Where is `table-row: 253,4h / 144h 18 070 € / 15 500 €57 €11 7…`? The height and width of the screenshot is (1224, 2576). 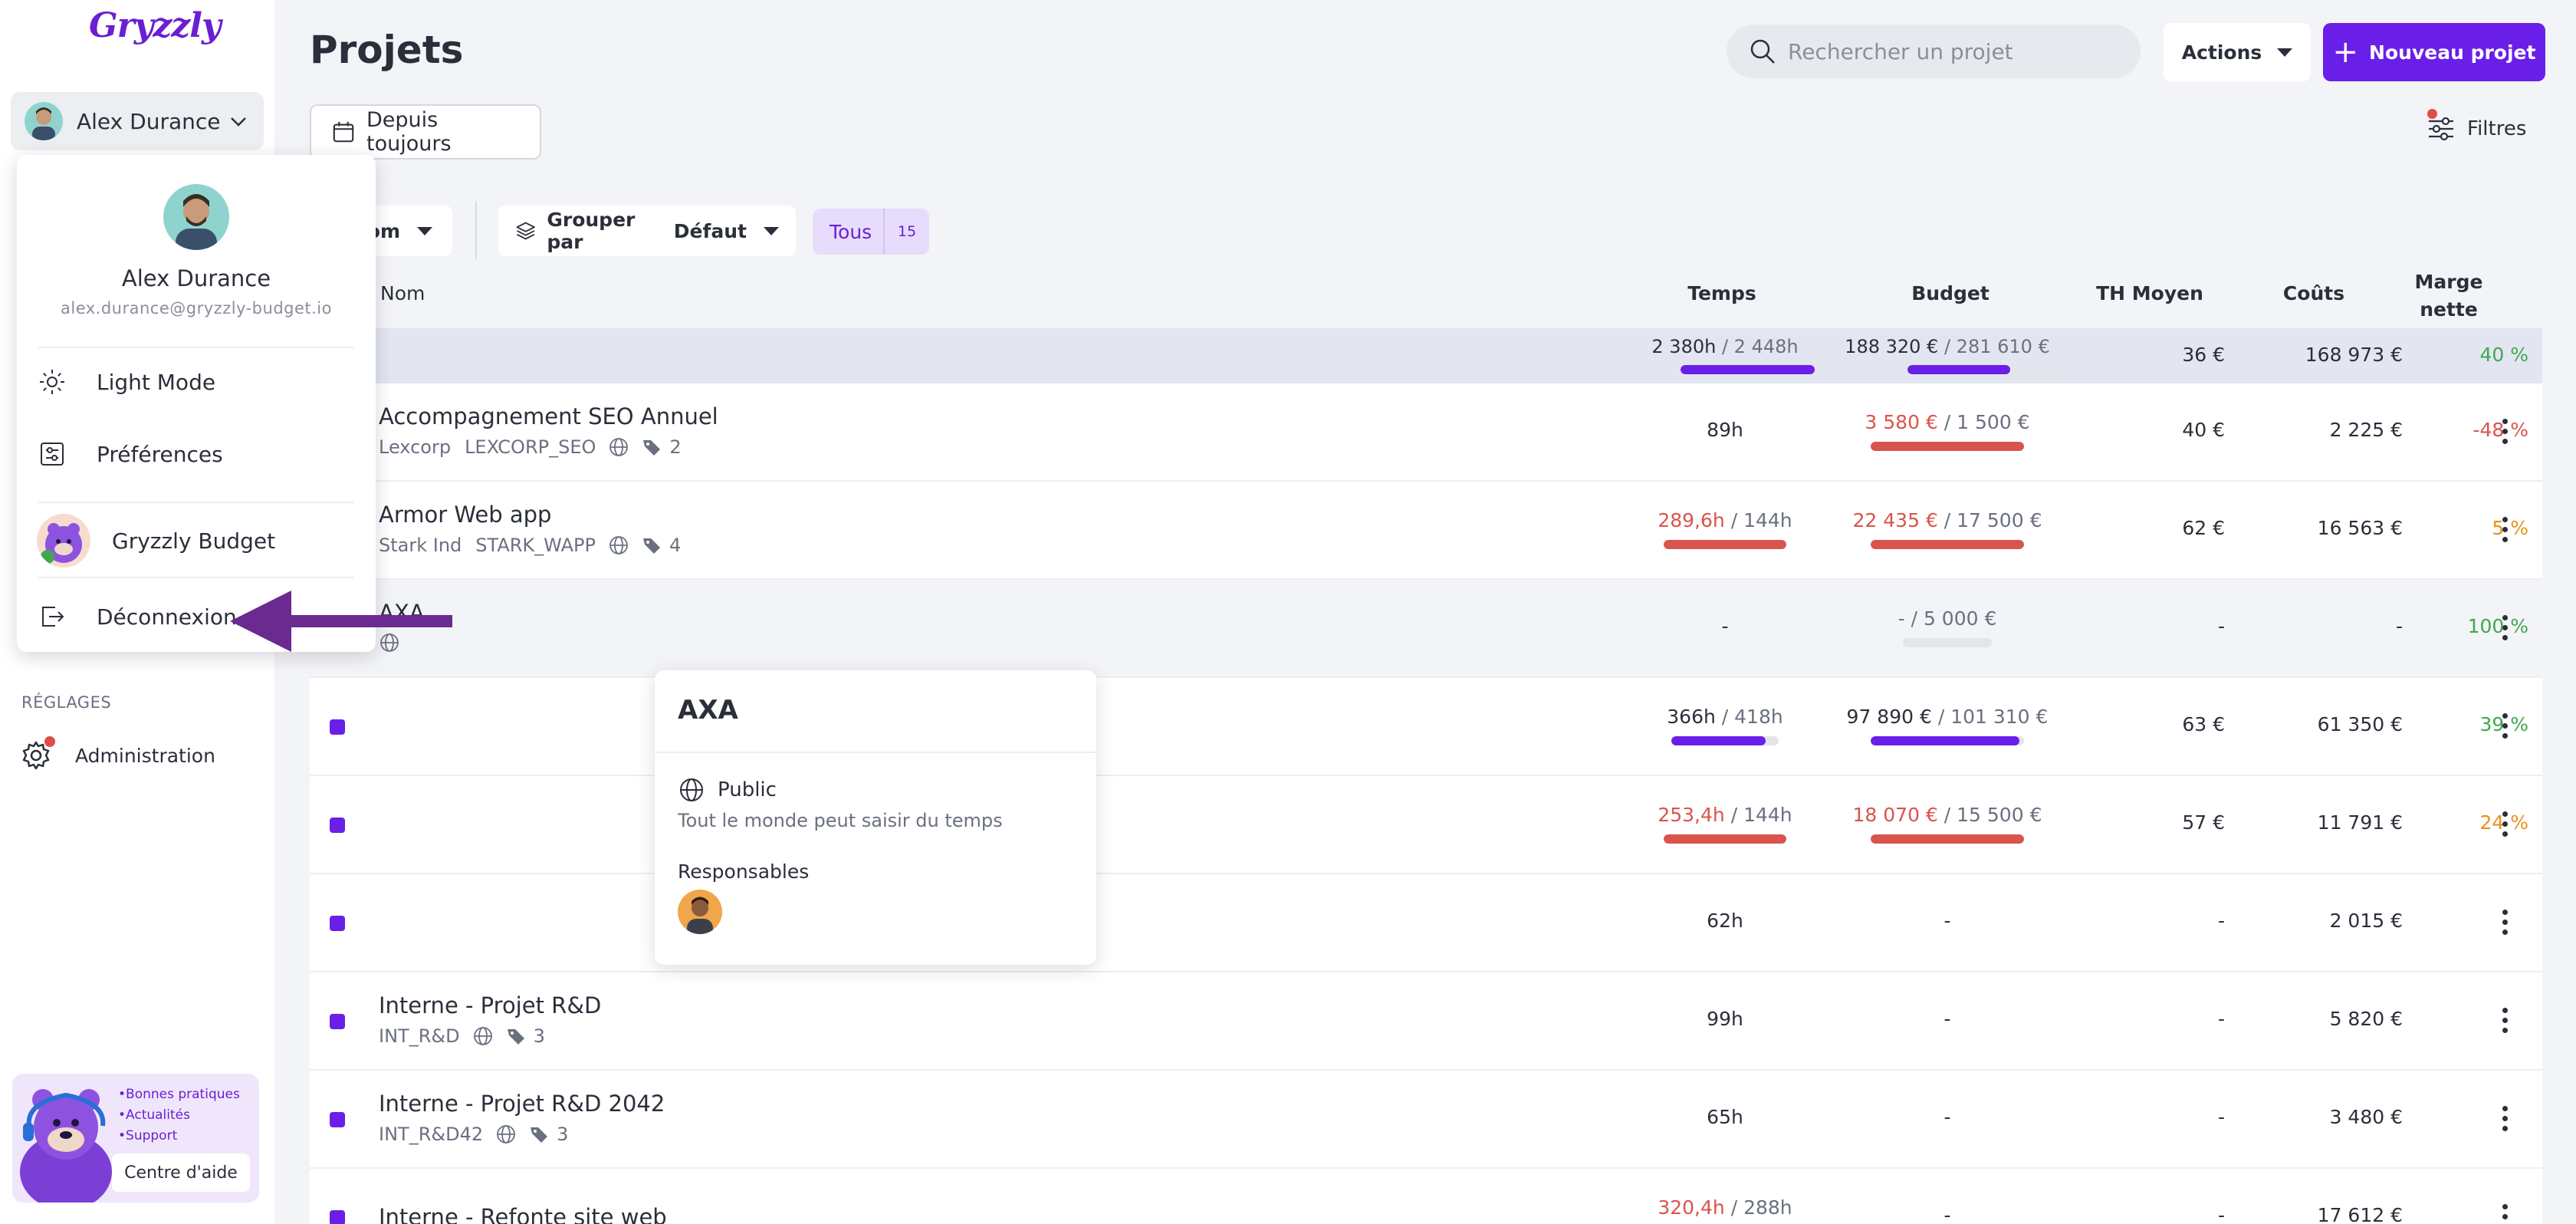
table-row: 253,4h / 144h 18 070 € / 15 500 €57 €11 7… is located at coordinates (1426, 825).